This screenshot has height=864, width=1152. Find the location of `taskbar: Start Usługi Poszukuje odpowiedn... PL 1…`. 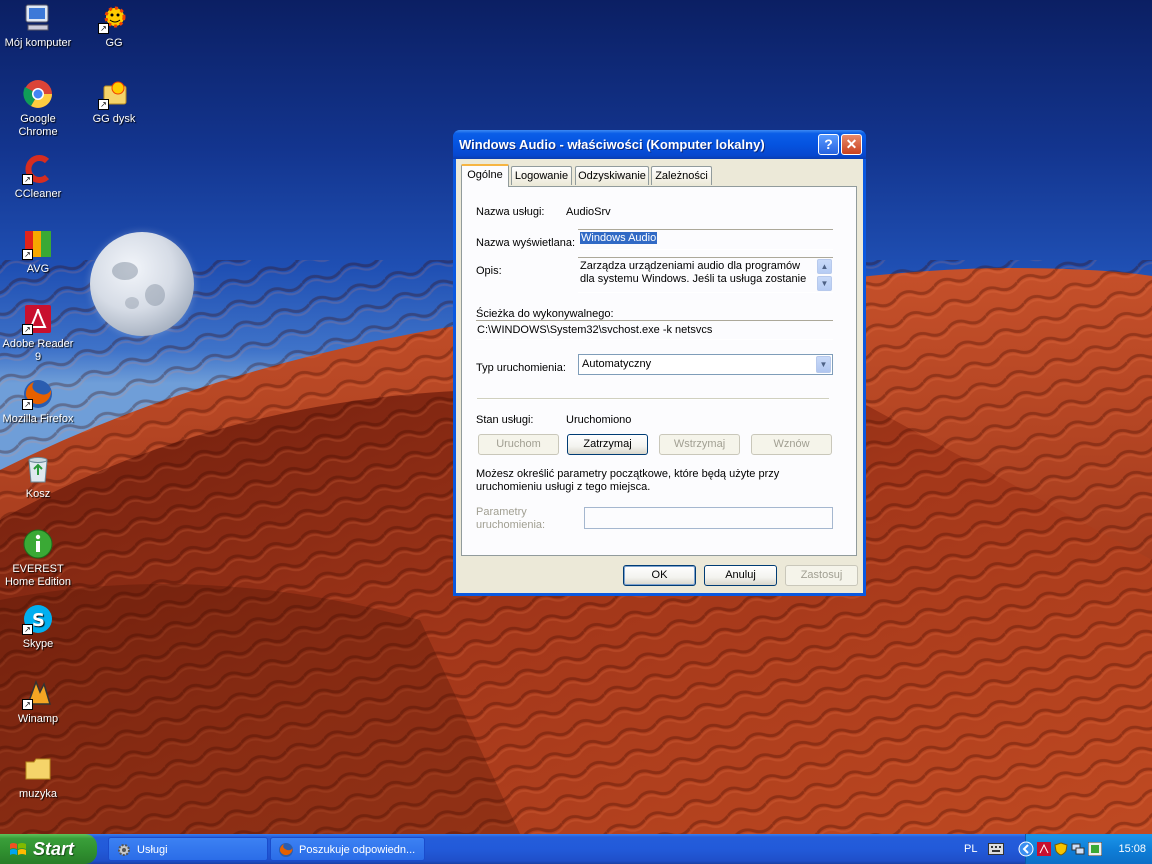

taskbar: Start Usługi Poszukuje odpowiedn... PL 1… is located at coordinates (576, 849).